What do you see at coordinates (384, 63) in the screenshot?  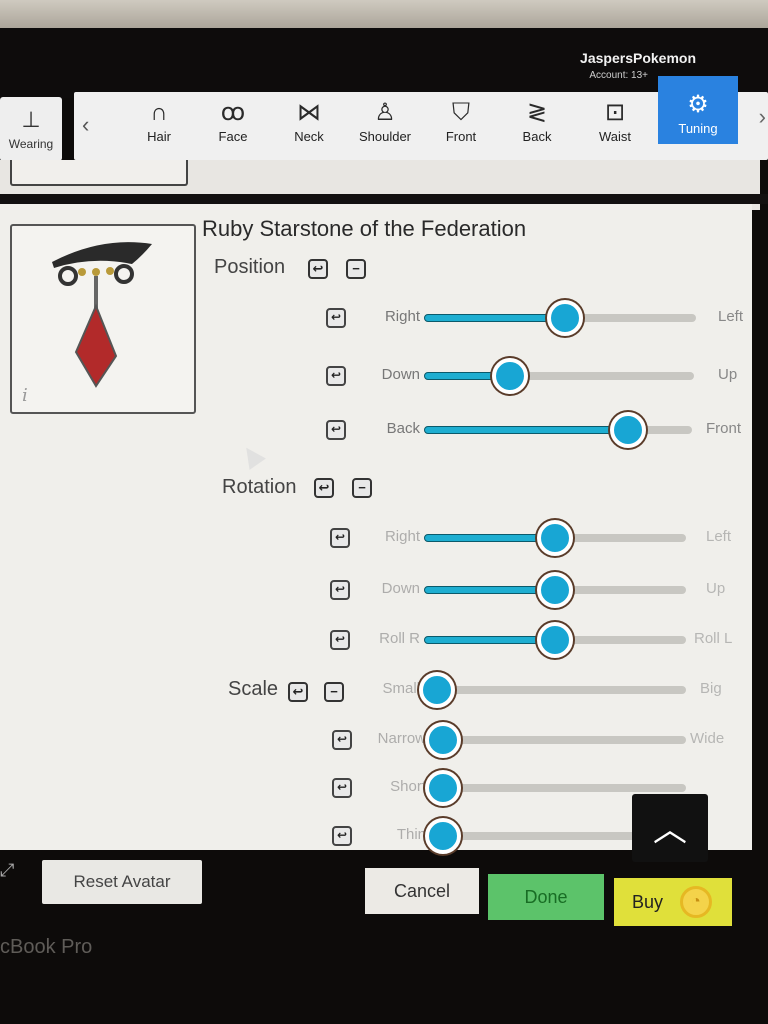 I see `top-bar: JaspersPokemon Account: 13+` at bounding box center [384, 63].